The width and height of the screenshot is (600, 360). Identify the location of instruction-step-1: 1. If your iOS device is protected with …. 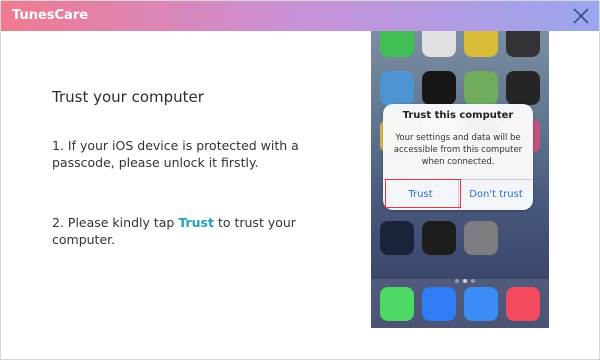
(175, 154).